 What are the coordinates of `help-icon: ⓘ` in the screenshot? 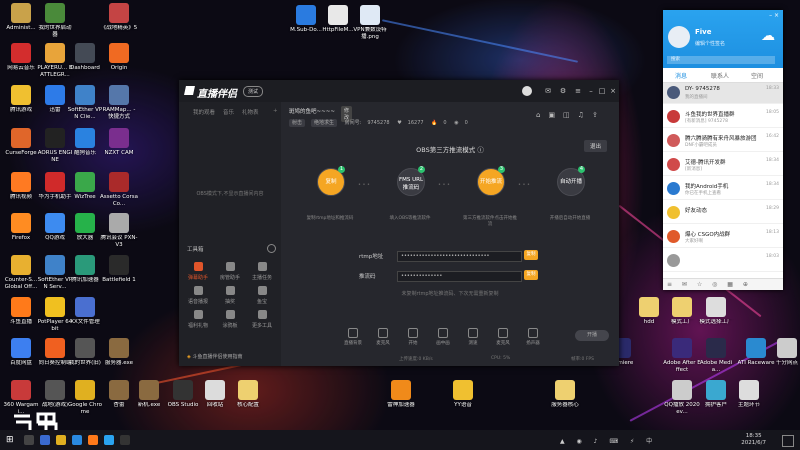 It's located at (480, 150).